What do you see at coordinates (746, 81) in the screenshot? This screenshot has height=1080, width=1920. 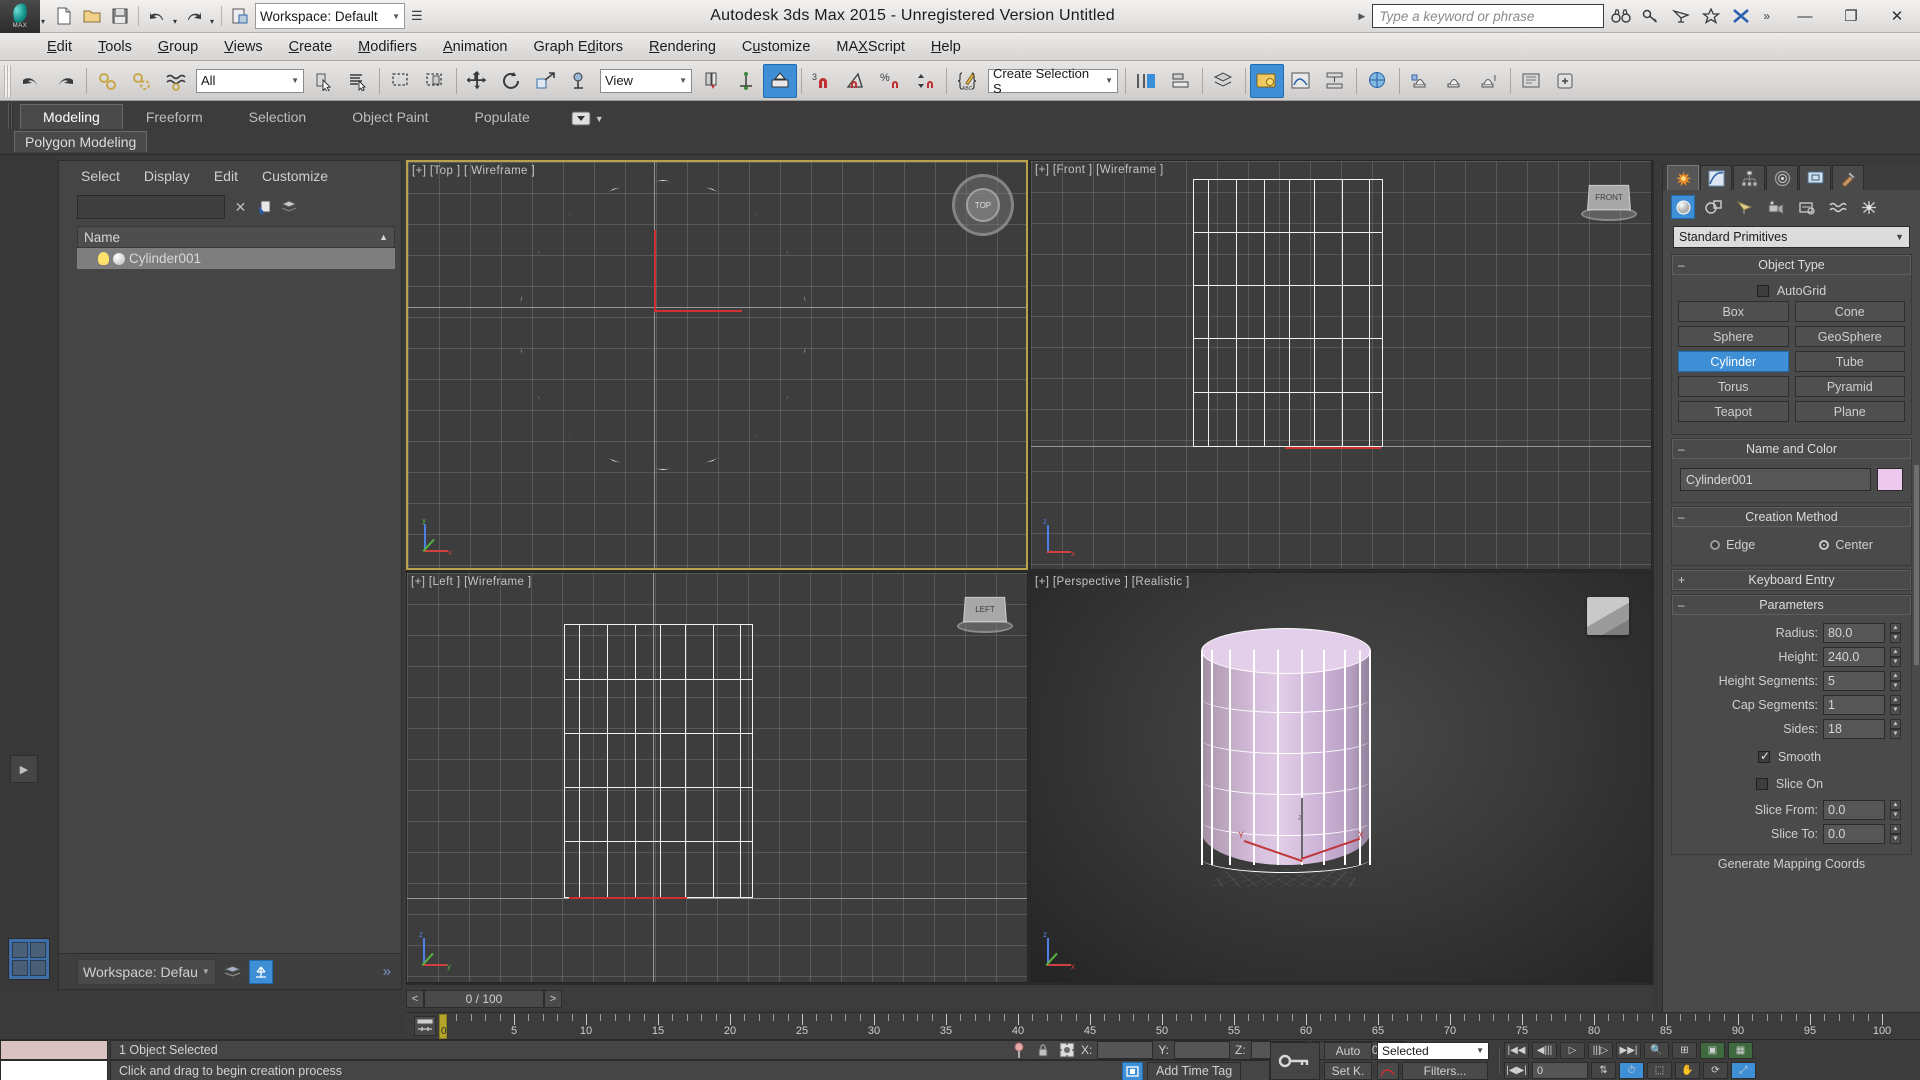 I see `use-selection-center-icon` at bounding box center [746, 81].